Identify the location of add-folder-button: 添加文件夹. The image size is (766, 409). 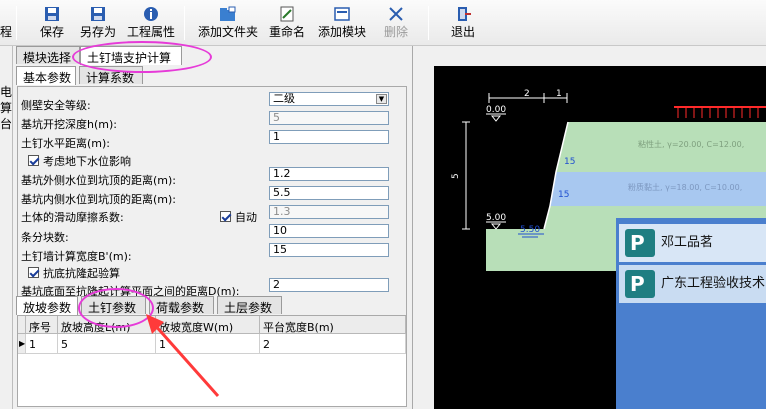
(228, 24).